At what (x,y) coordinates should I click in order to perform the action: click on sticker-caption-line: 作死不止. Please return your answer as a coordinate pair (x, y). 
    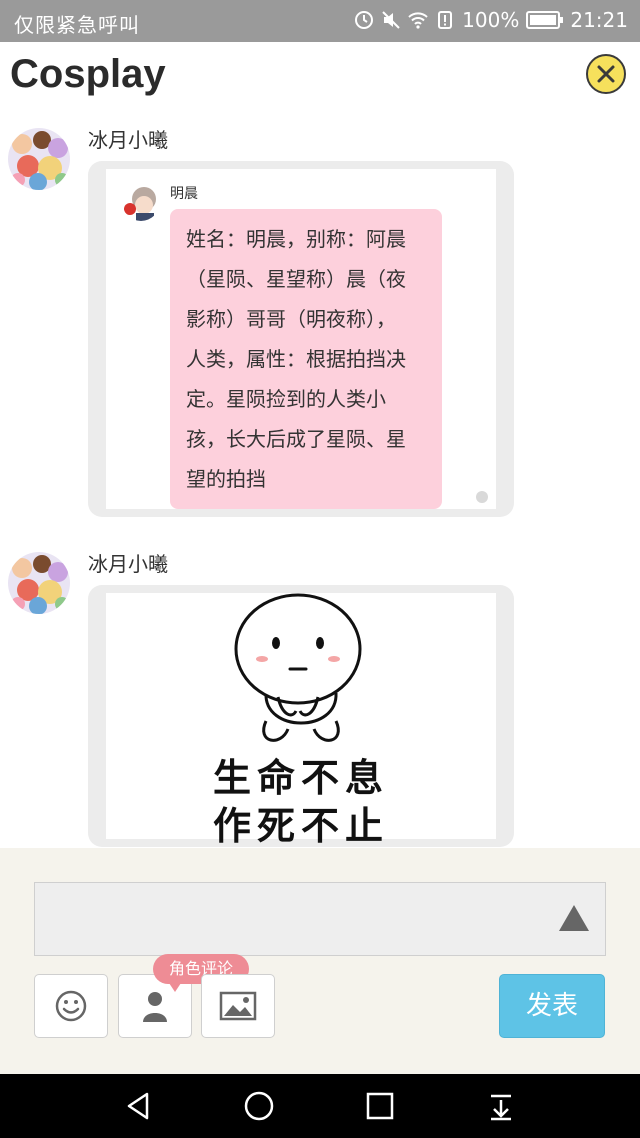
    Looking at the image, I should click on (300, 826).